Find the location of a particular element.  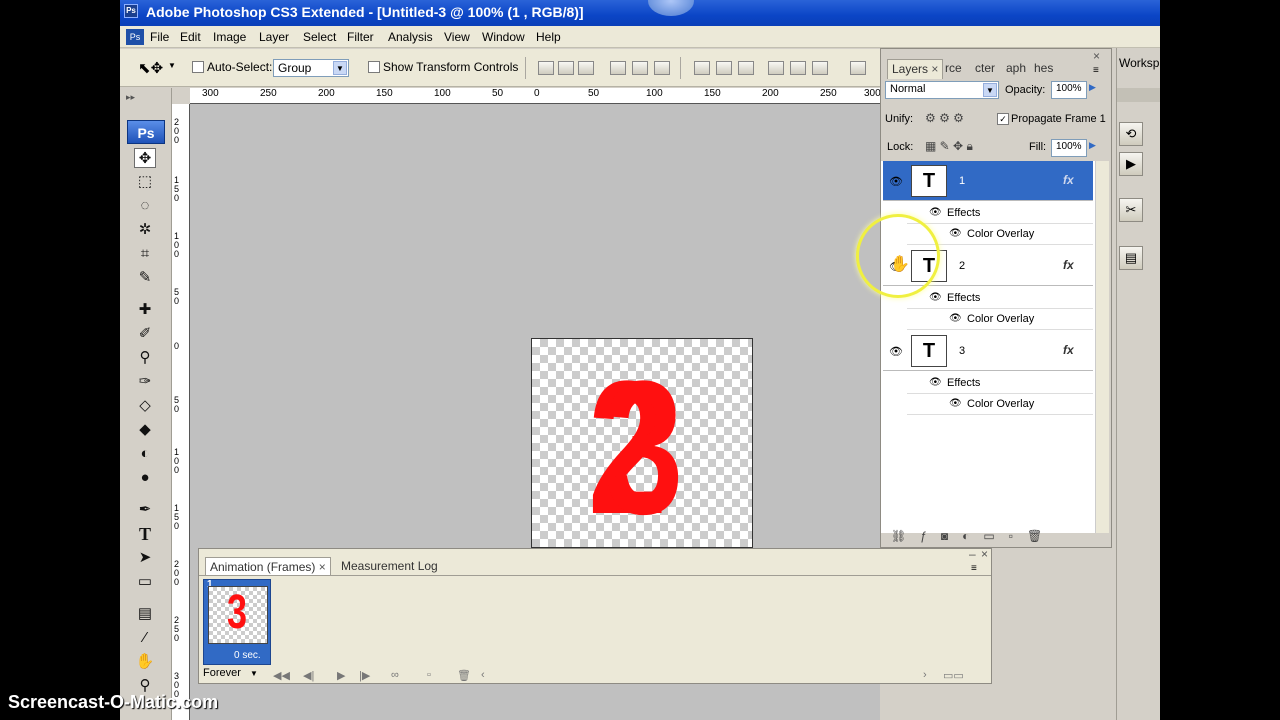

move-tool-icon: ✥ is located at coordinates (145, 158).